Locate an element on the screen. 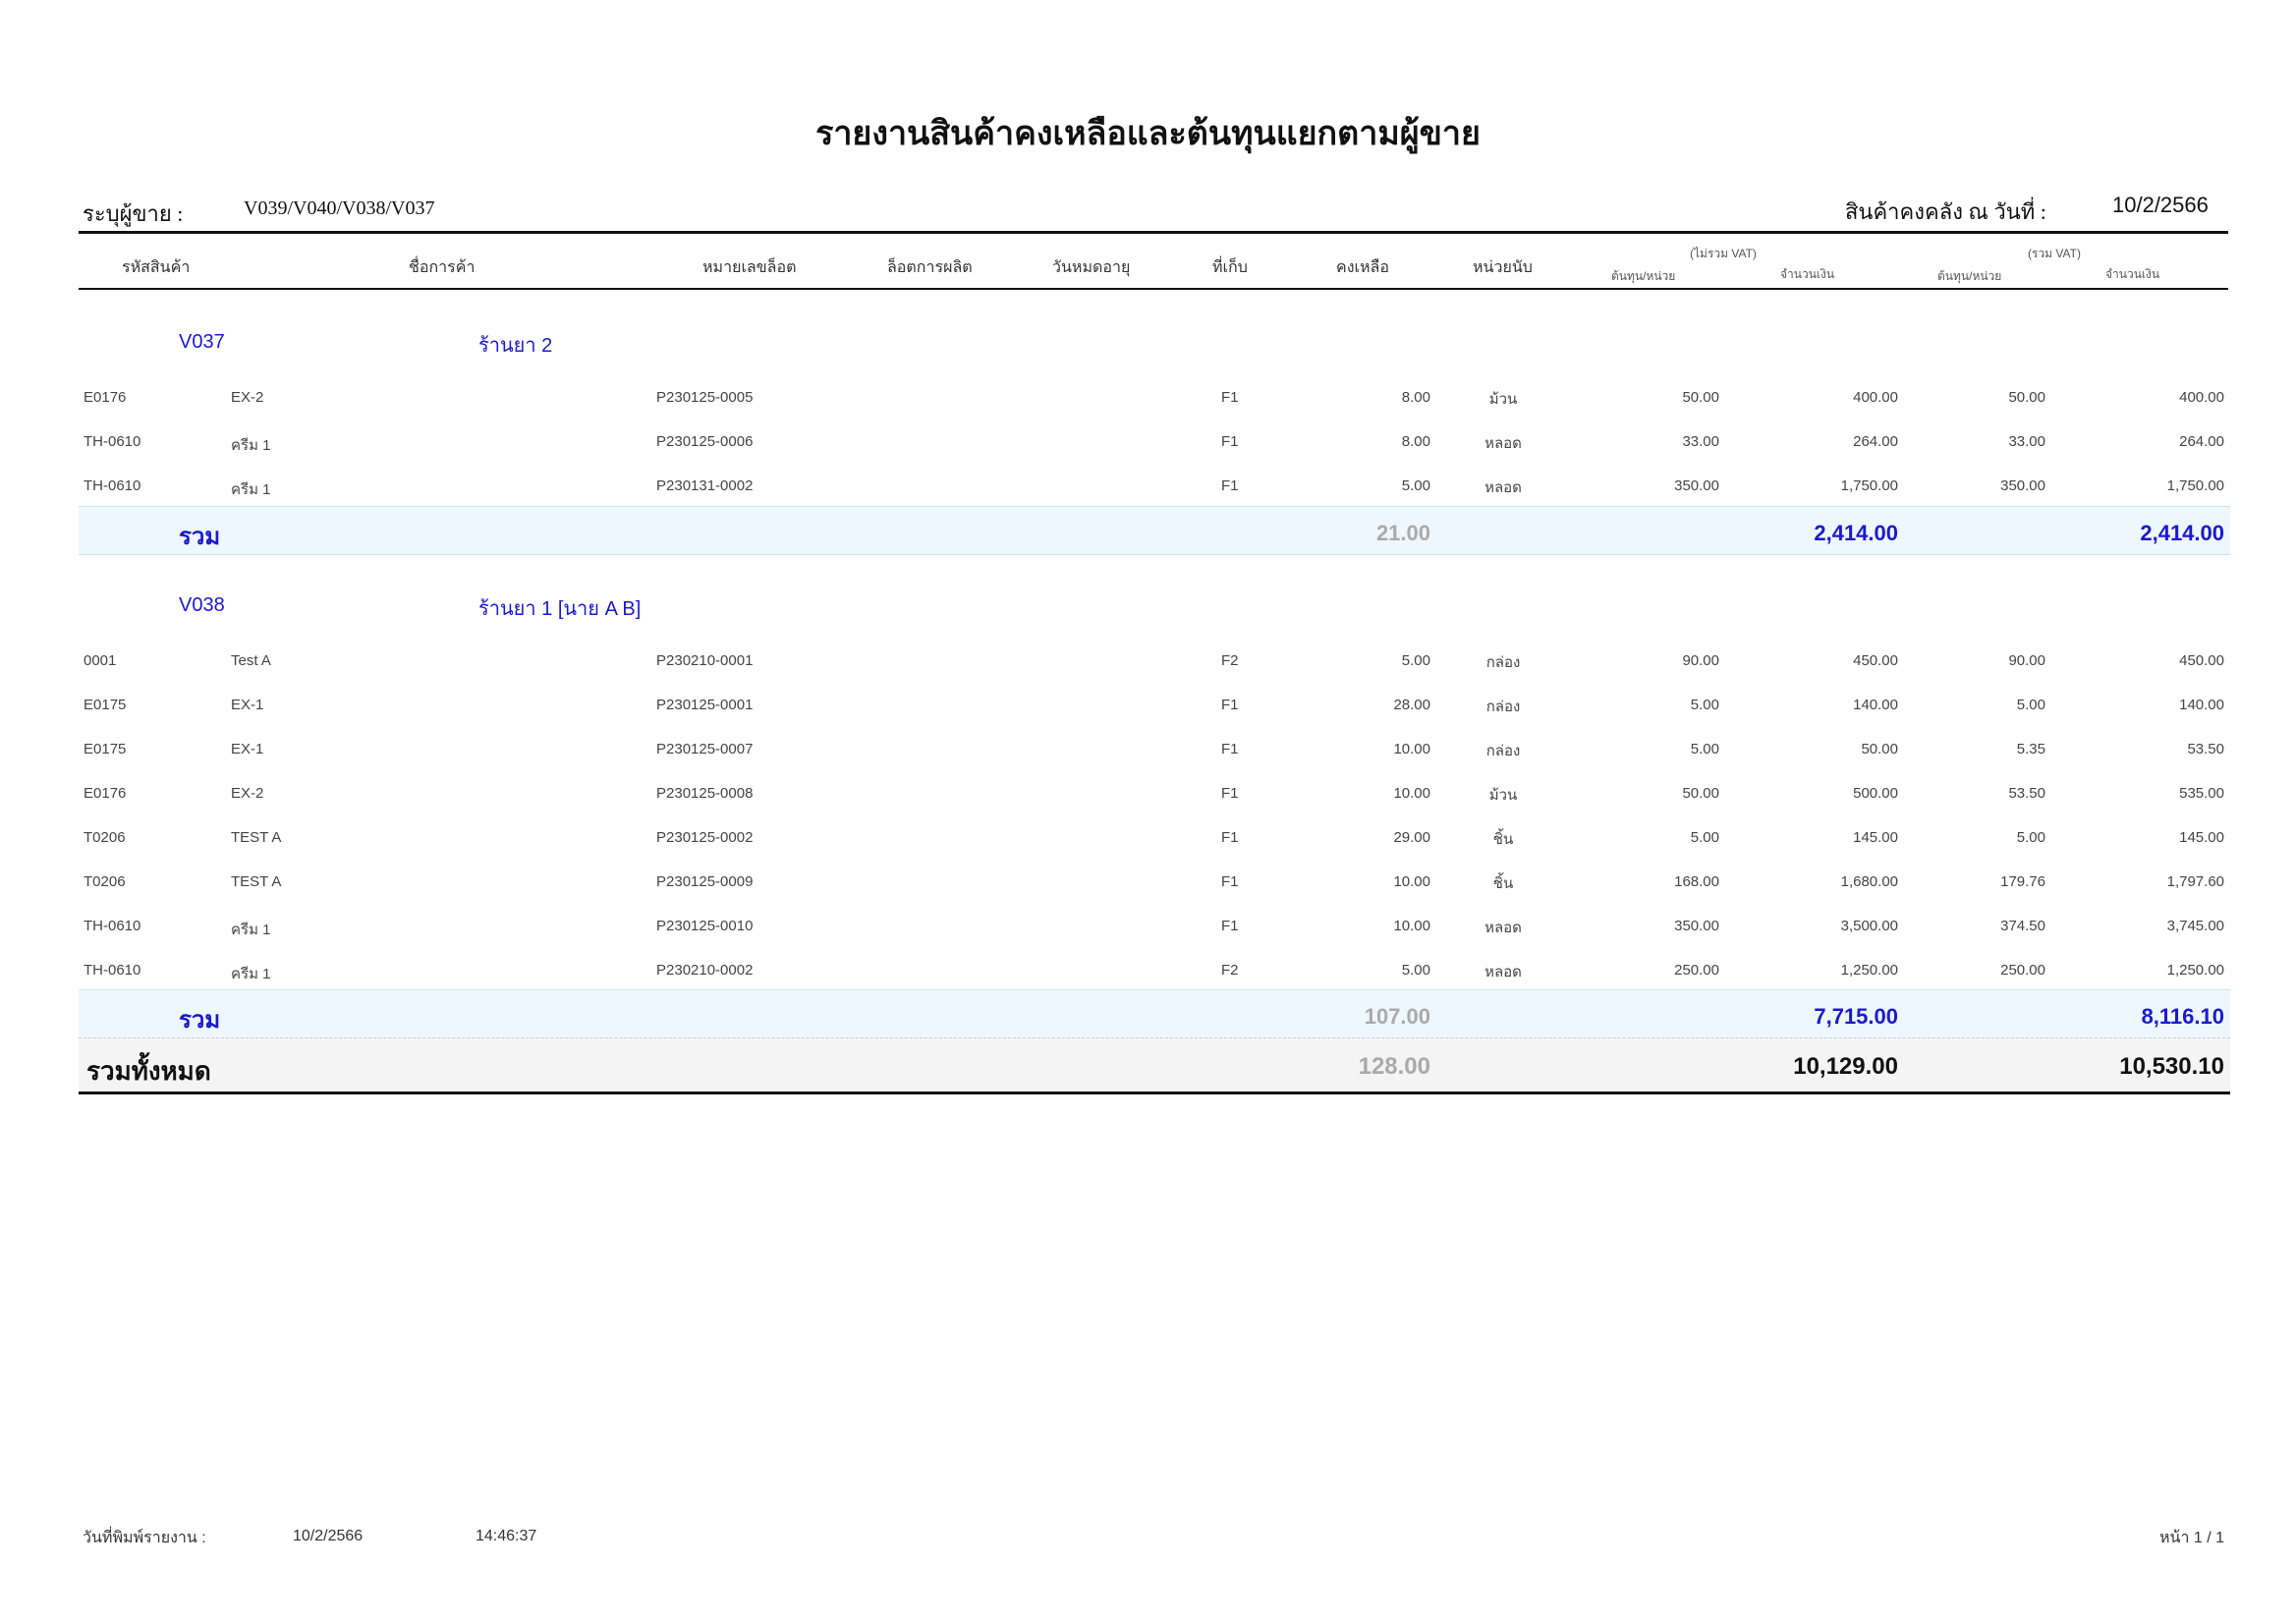  vendor-value: V039/V040/V038/V037 is located at coordinates (339, 208).